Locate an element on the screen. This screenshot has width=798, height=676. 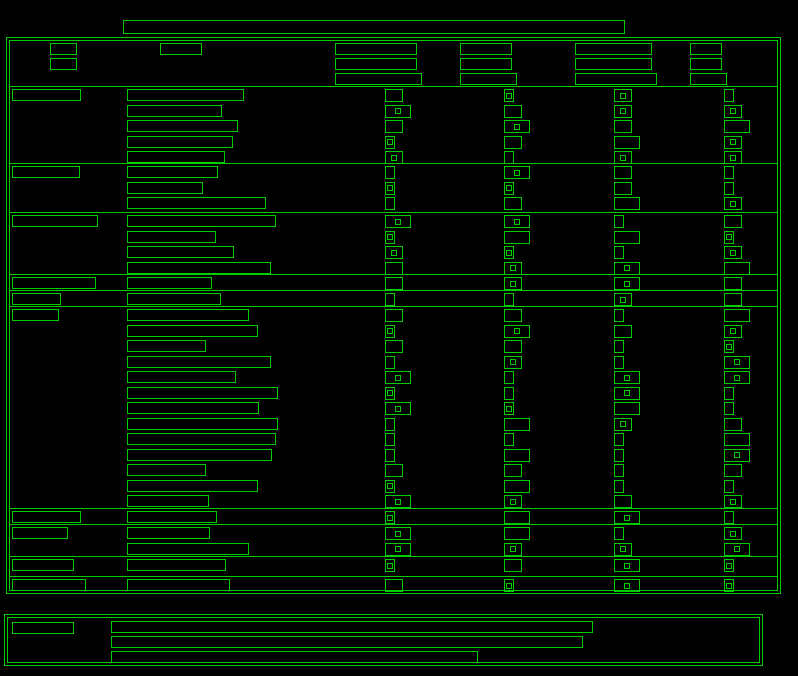
table-rule is located at coordinates (393, 86).